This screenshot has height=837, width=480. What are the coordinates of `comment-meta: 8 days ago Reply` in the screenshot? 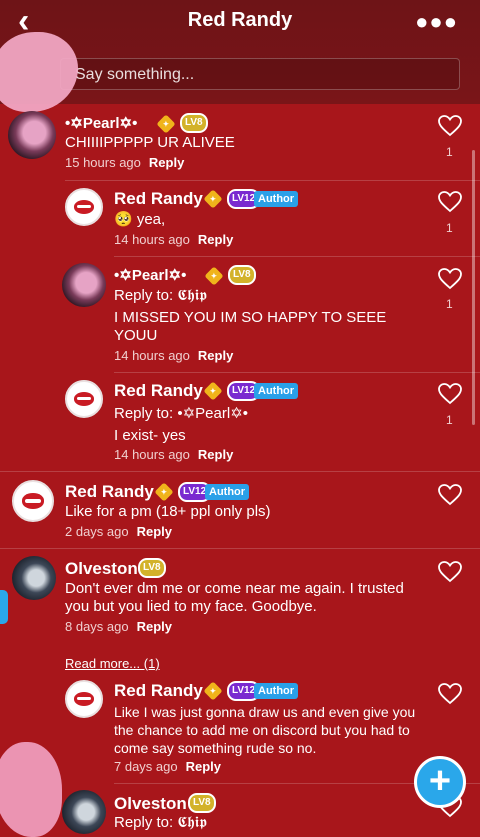 It's located at (118, 626).